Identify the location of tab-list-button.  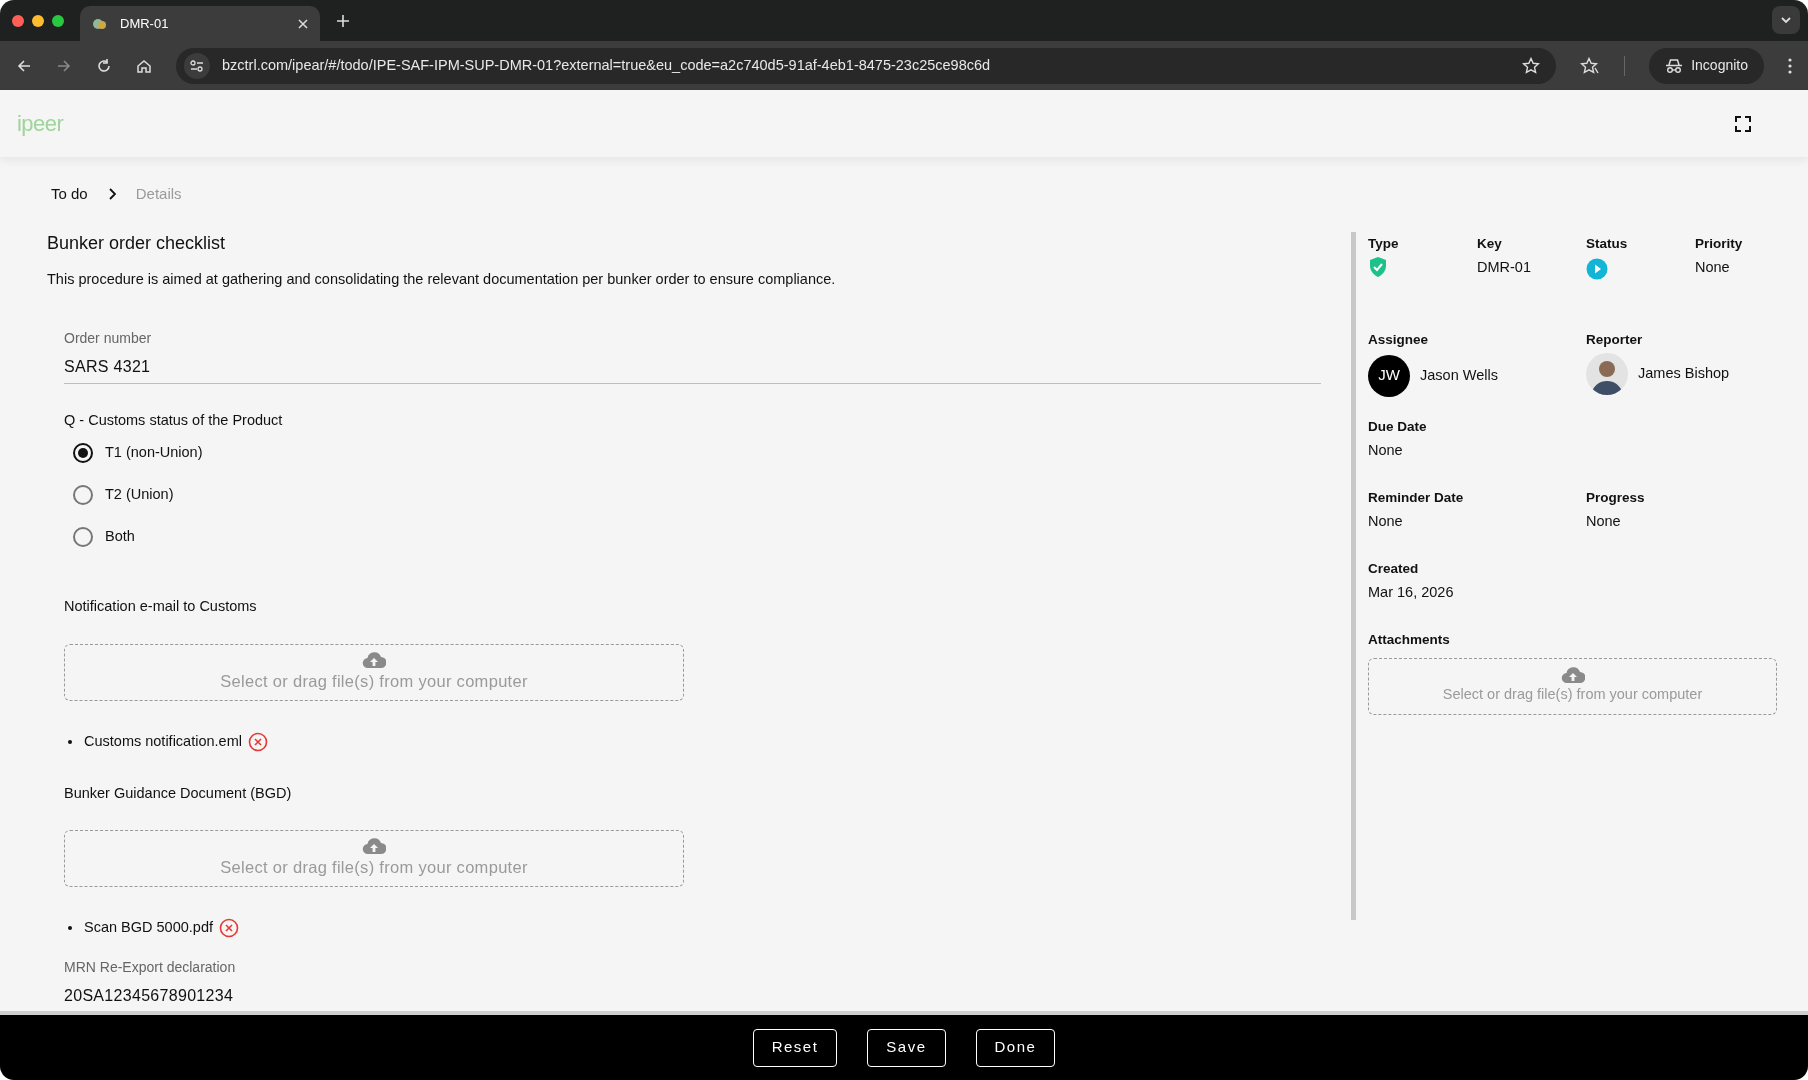
(1786, 20).